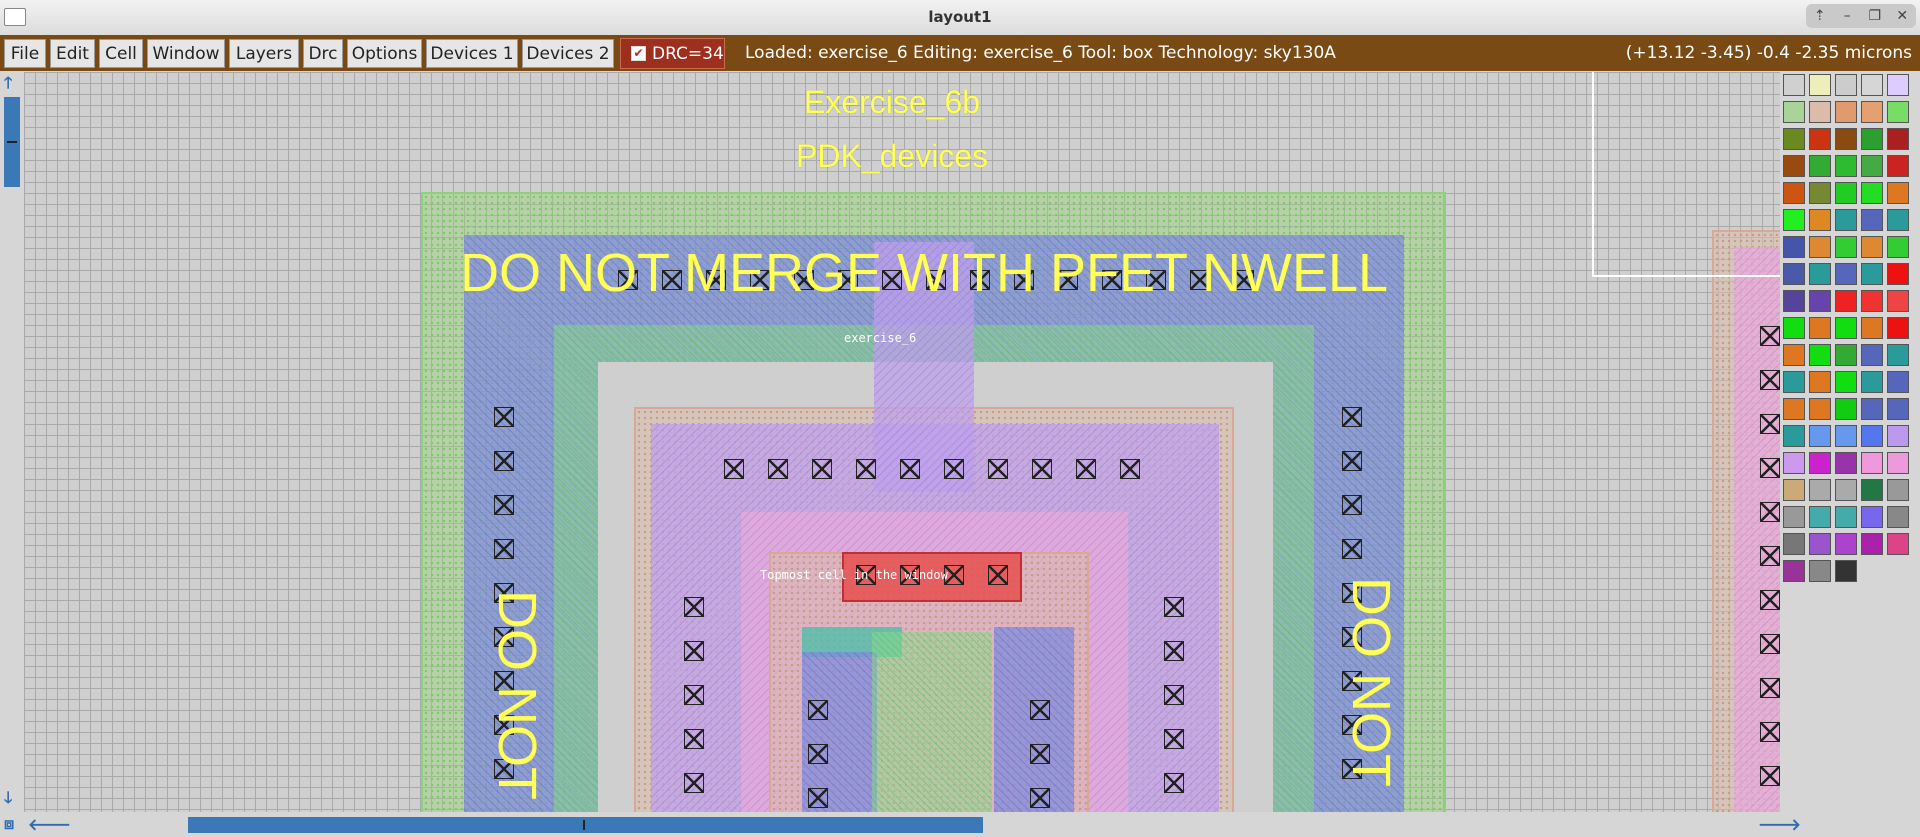 Image resolution: width=1920 pixels, height=837 pixels. I want to click on checkbox-icon: ✔, so click(638, 53).